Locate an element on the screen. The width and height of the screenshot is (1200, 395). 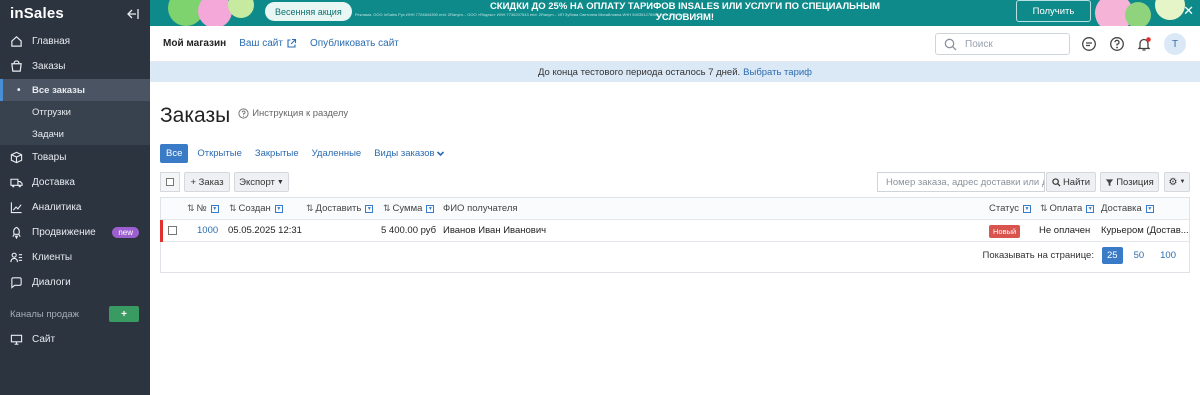
column-status: Статус ▼ is located at coordinates (1010, 208).